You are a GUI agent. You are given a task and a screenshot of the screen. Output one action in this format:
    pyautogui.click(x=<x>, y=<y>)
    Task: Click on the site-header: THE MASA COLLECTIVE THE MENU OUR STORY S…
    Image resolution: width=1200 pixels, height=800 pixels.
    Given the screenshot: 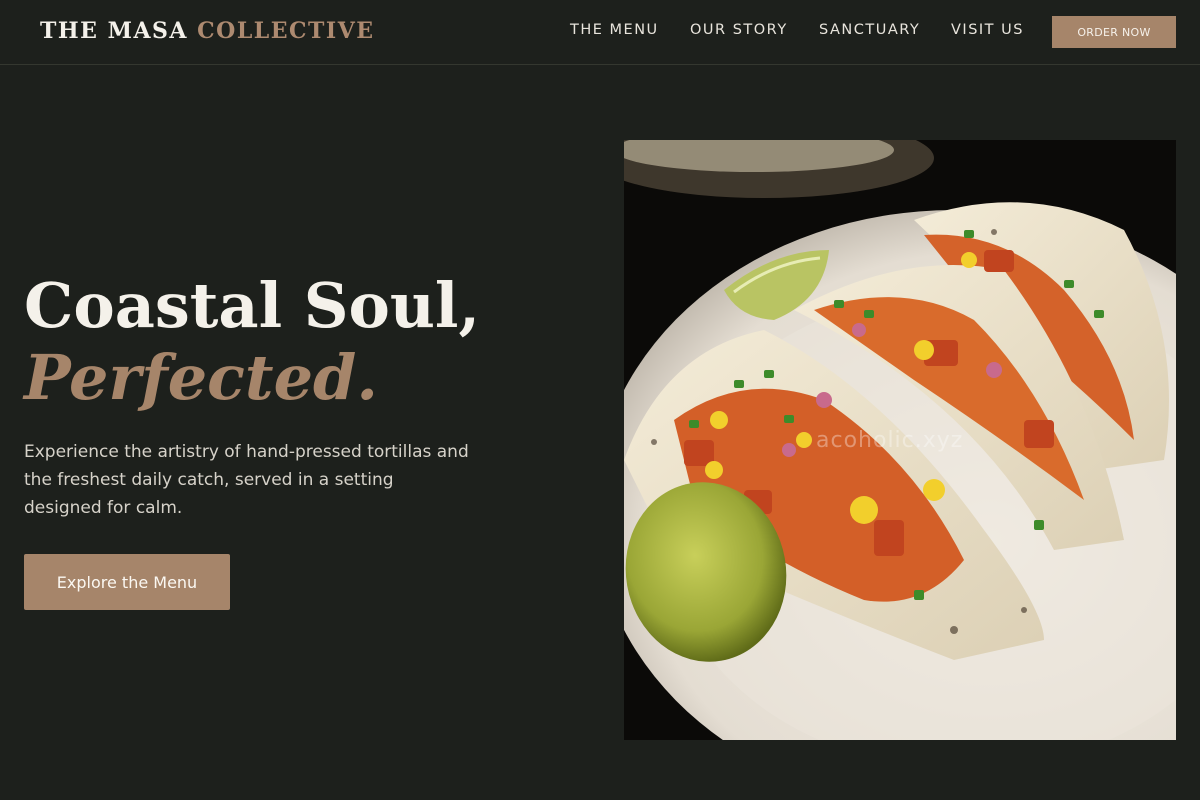 What is the action you would take?
    pyautogui.click(x=600, y=32)
    